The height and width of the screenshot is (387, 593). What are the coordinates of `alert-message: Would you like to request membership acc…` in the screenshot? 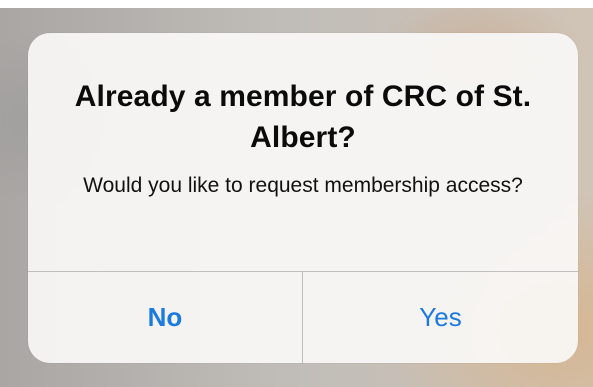 It's located at (303, 185).